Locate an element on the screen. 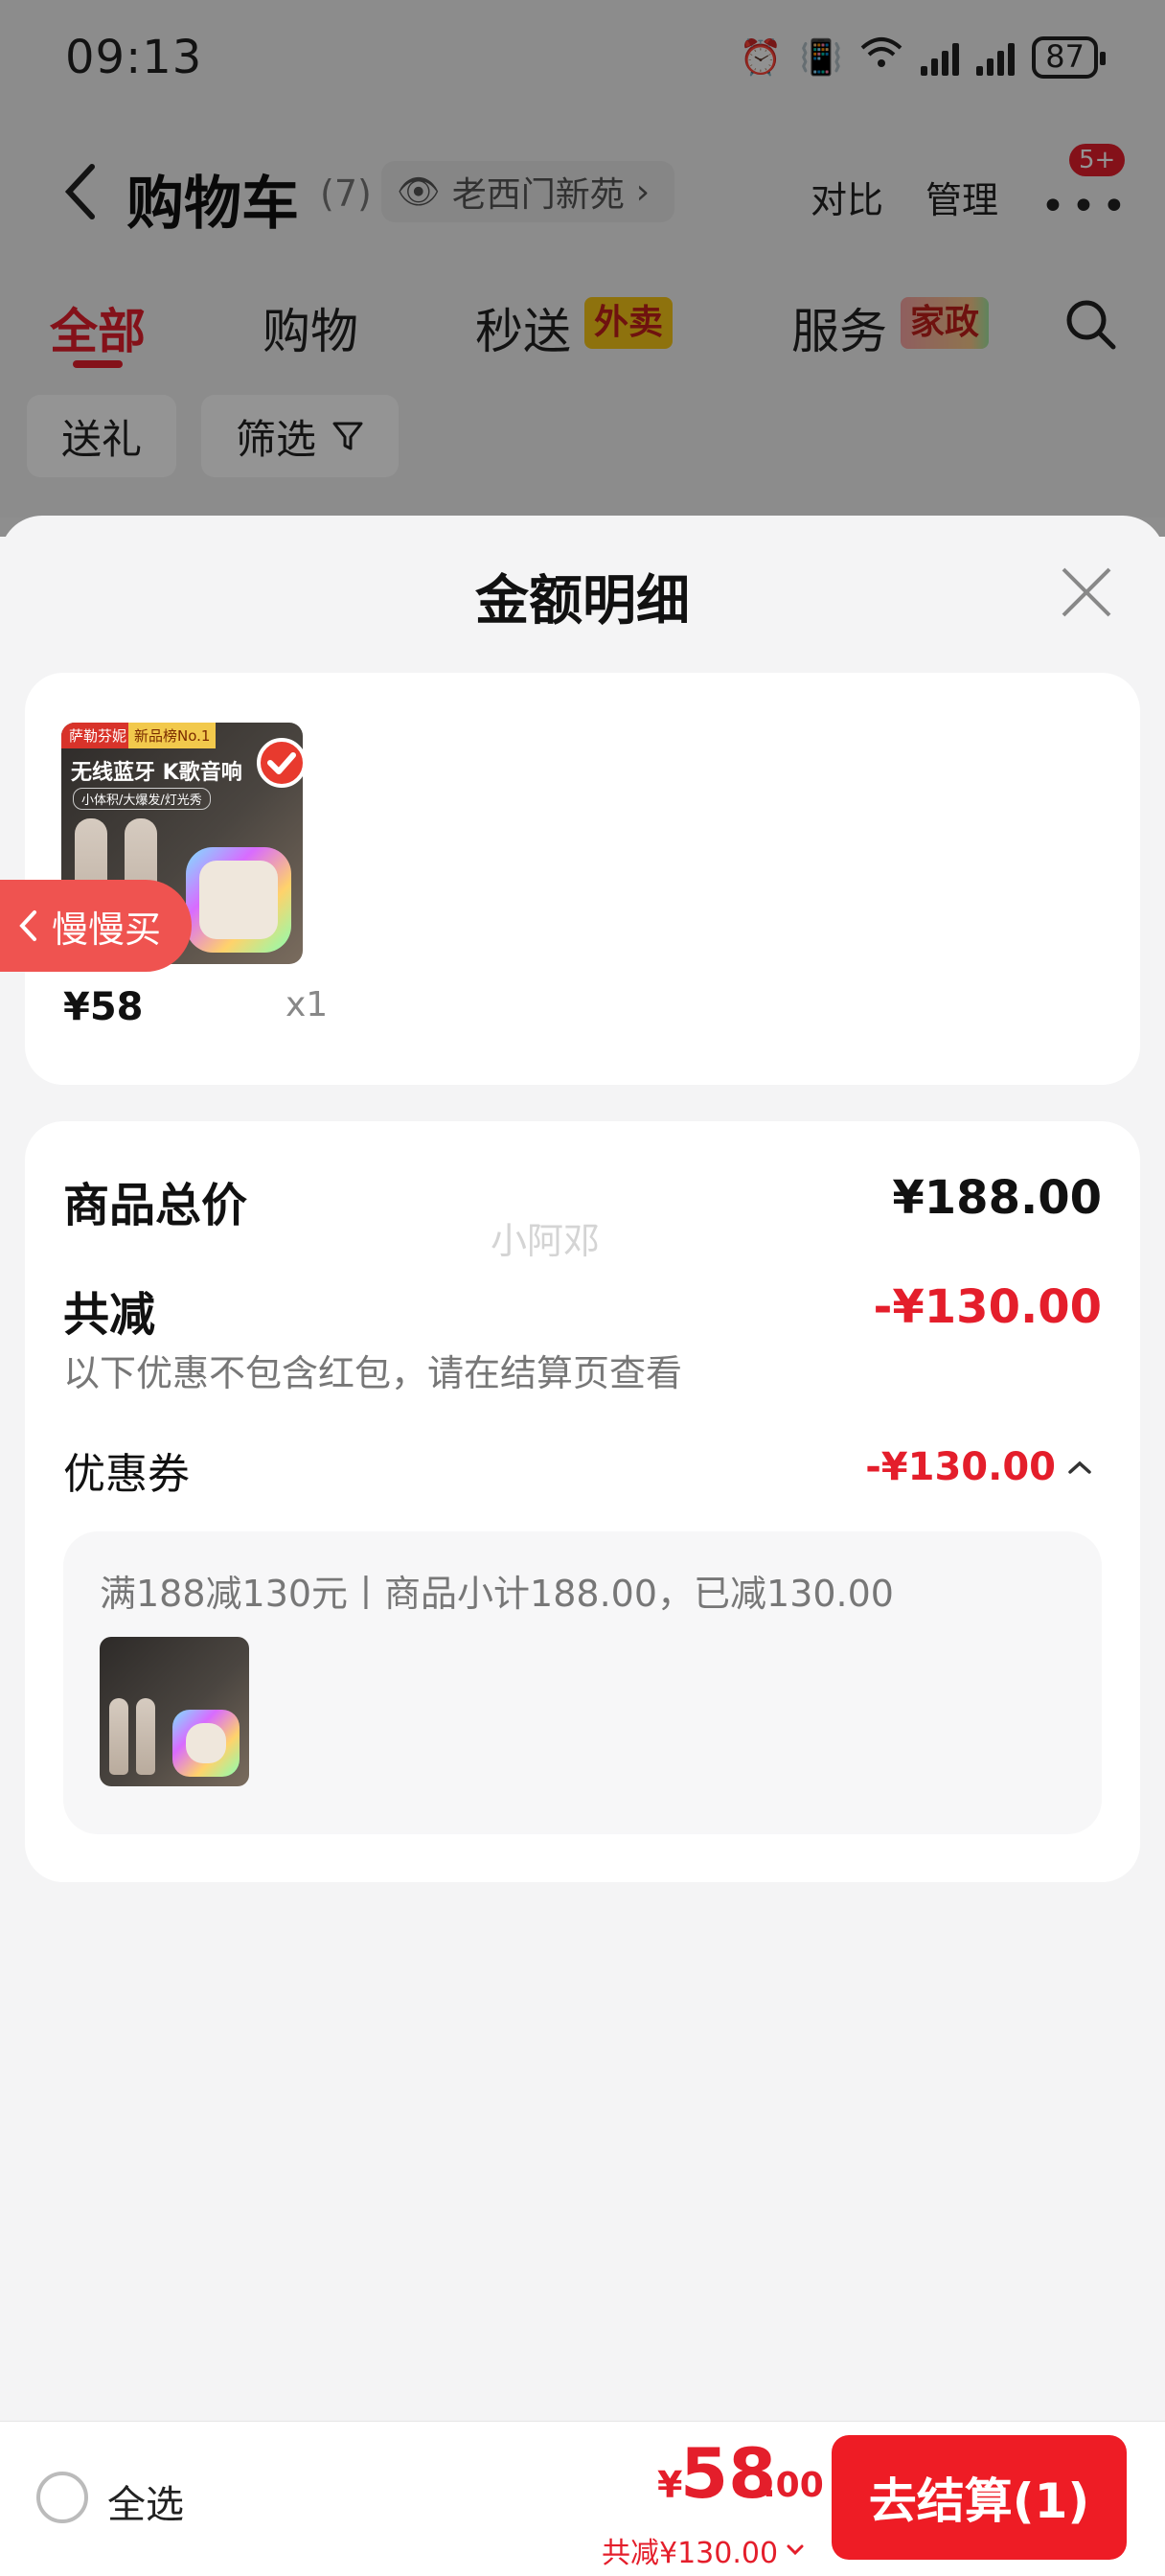 Image resolution: width=1165 pixels, height=2576 pixels. image-brand-tag: 萨勒芬妮 is located at coordinates (98, 735).